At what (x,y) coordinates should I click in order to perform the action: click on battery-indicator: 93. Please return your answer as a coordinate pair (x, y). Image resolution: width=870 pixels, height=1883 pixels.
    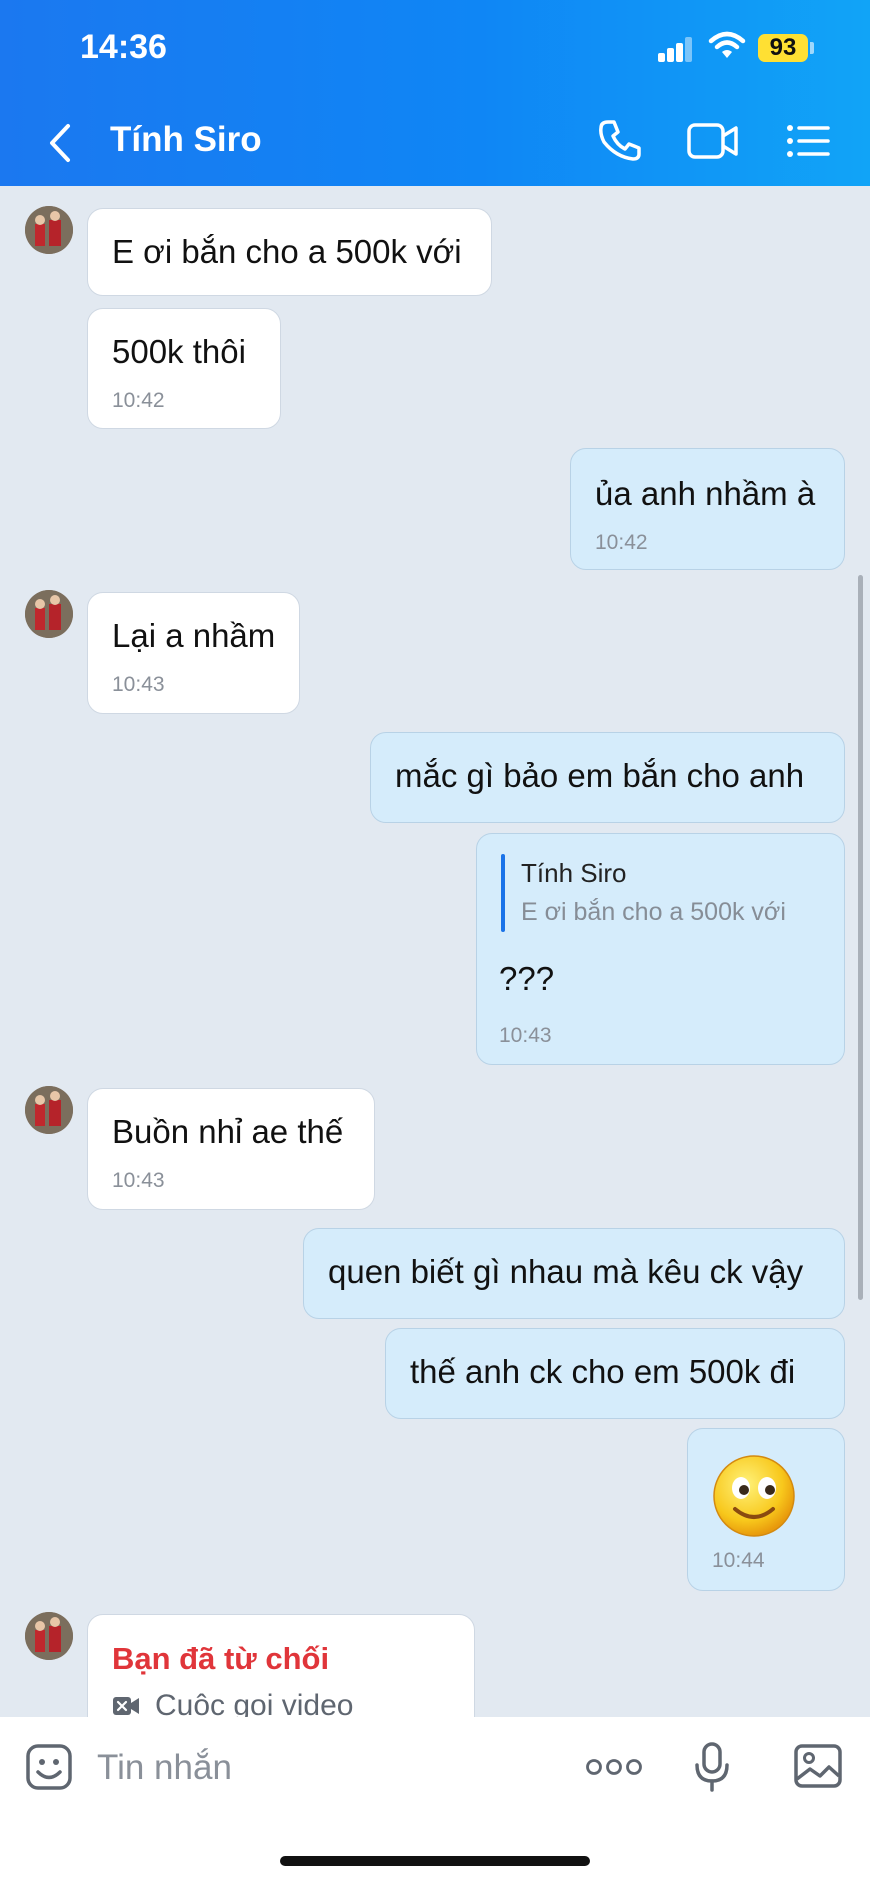
    Looking at the image, I should click on (783, 48).